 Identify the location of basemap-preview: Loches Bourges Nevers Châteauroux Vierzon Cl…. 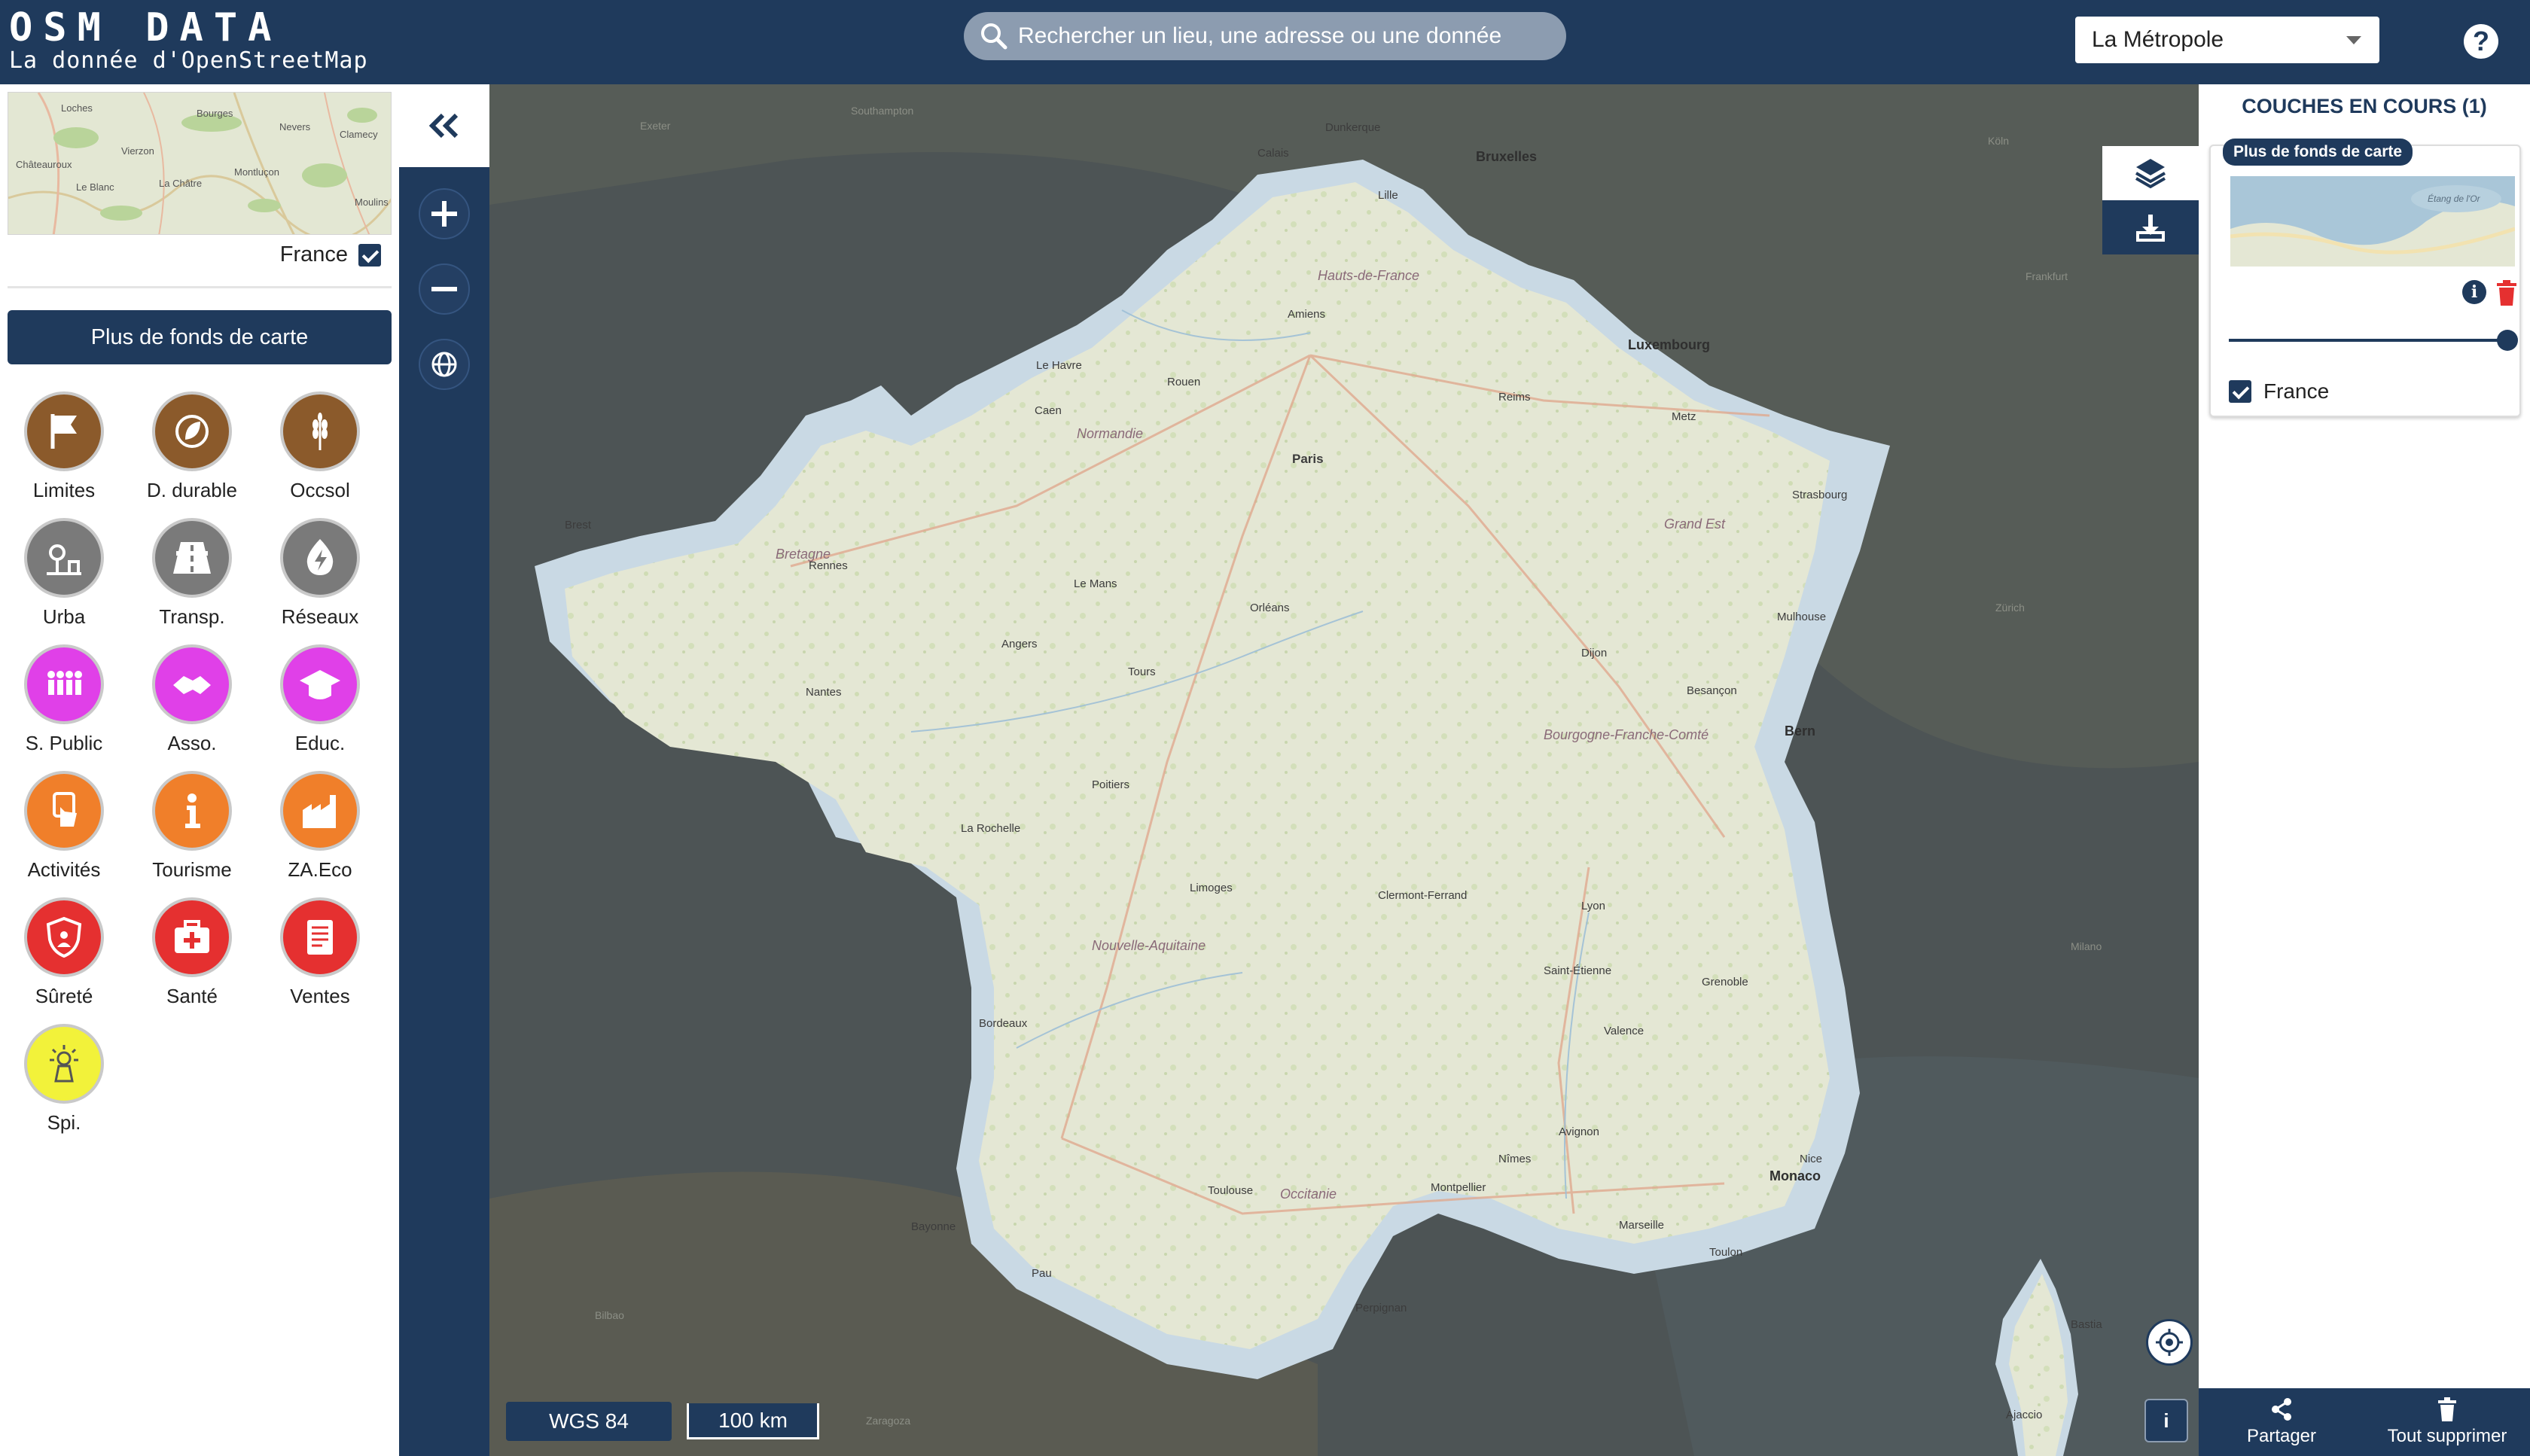
(200, 163).